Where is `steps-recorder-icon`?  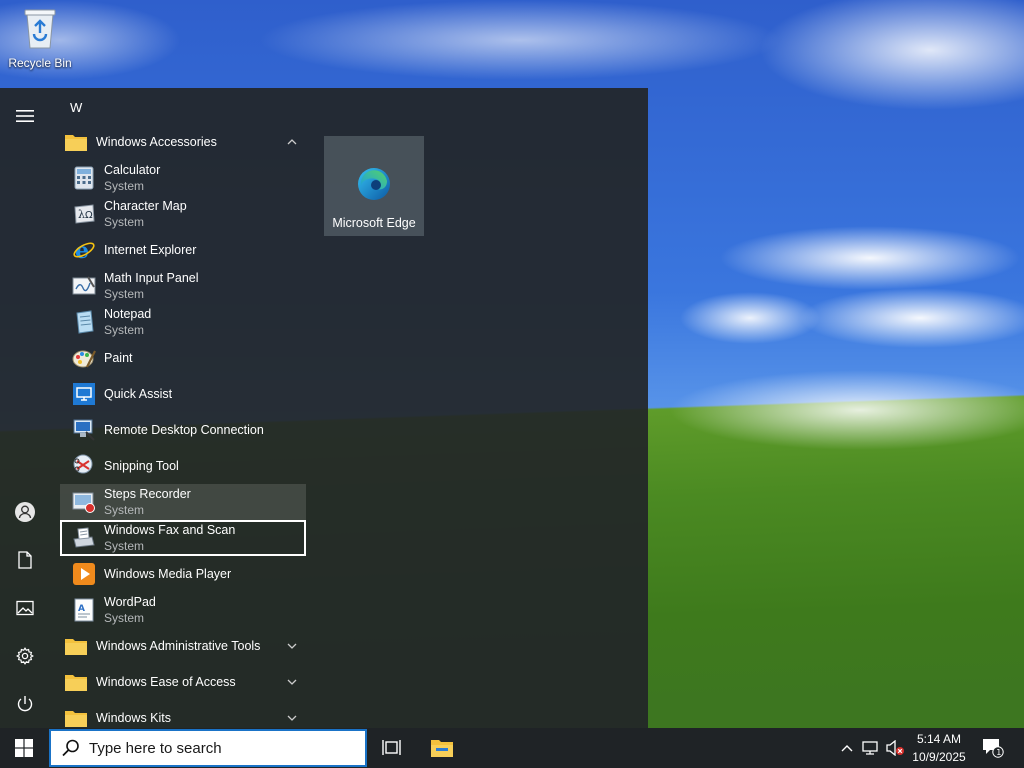 steps-recorder-icon is located at coordinates (84, 502).